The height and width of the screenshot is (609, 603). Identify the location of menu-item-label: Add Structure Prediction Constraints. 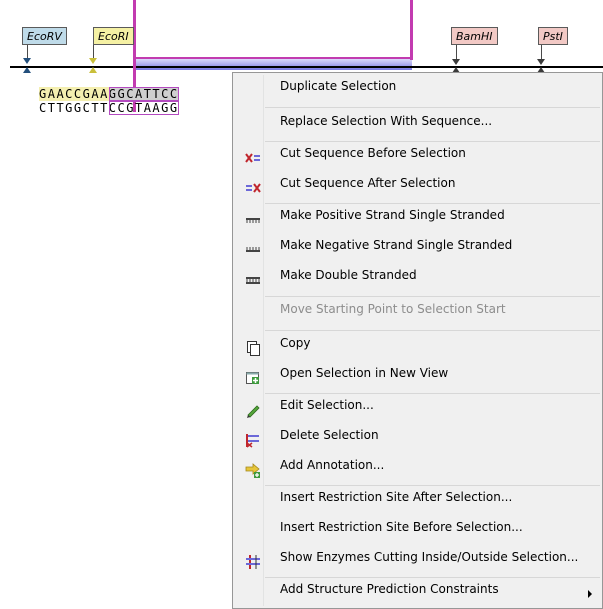
(389, 589).